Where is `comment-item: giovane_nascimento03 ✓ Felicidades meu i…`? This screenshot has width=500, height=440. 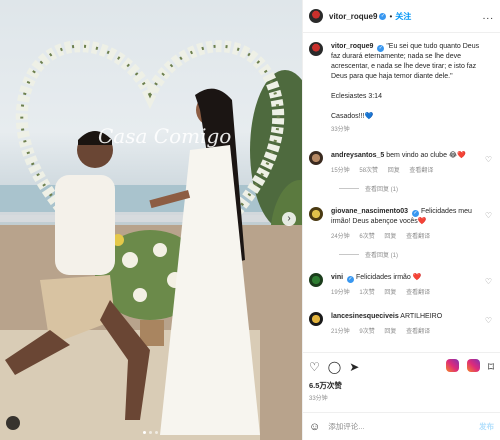 comment-item: giovane_nascimento03 ✓ Felicidades meu i… is located at coordinates (401, 224).